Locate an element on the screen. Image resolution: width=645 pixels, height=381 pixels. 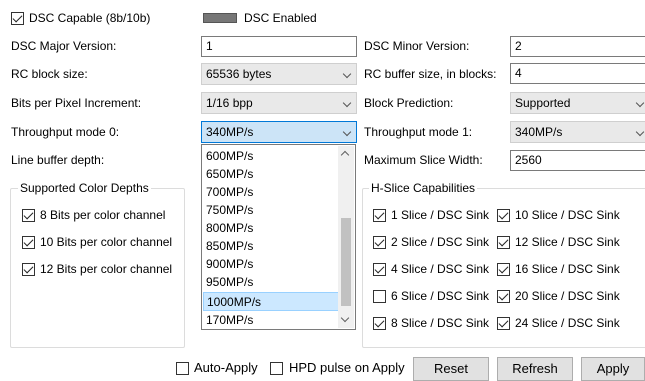
dropdown-option: 650MP/s is located at coordinates (271, 174).